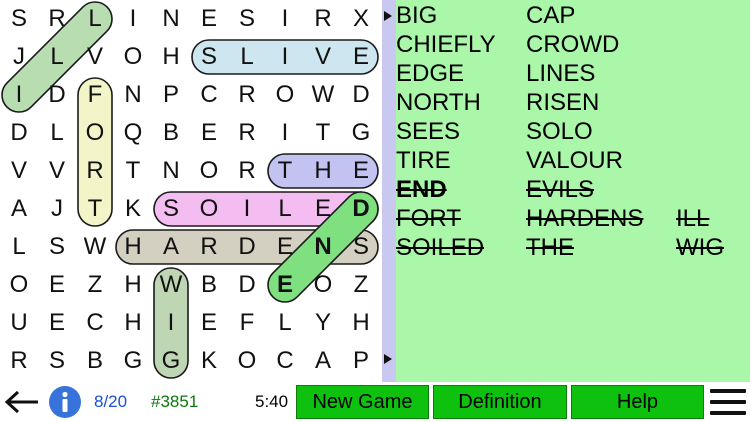  Describe the element at coordinates (22, 402) in the screenshot. I see `left-arrow-icon` at that location.